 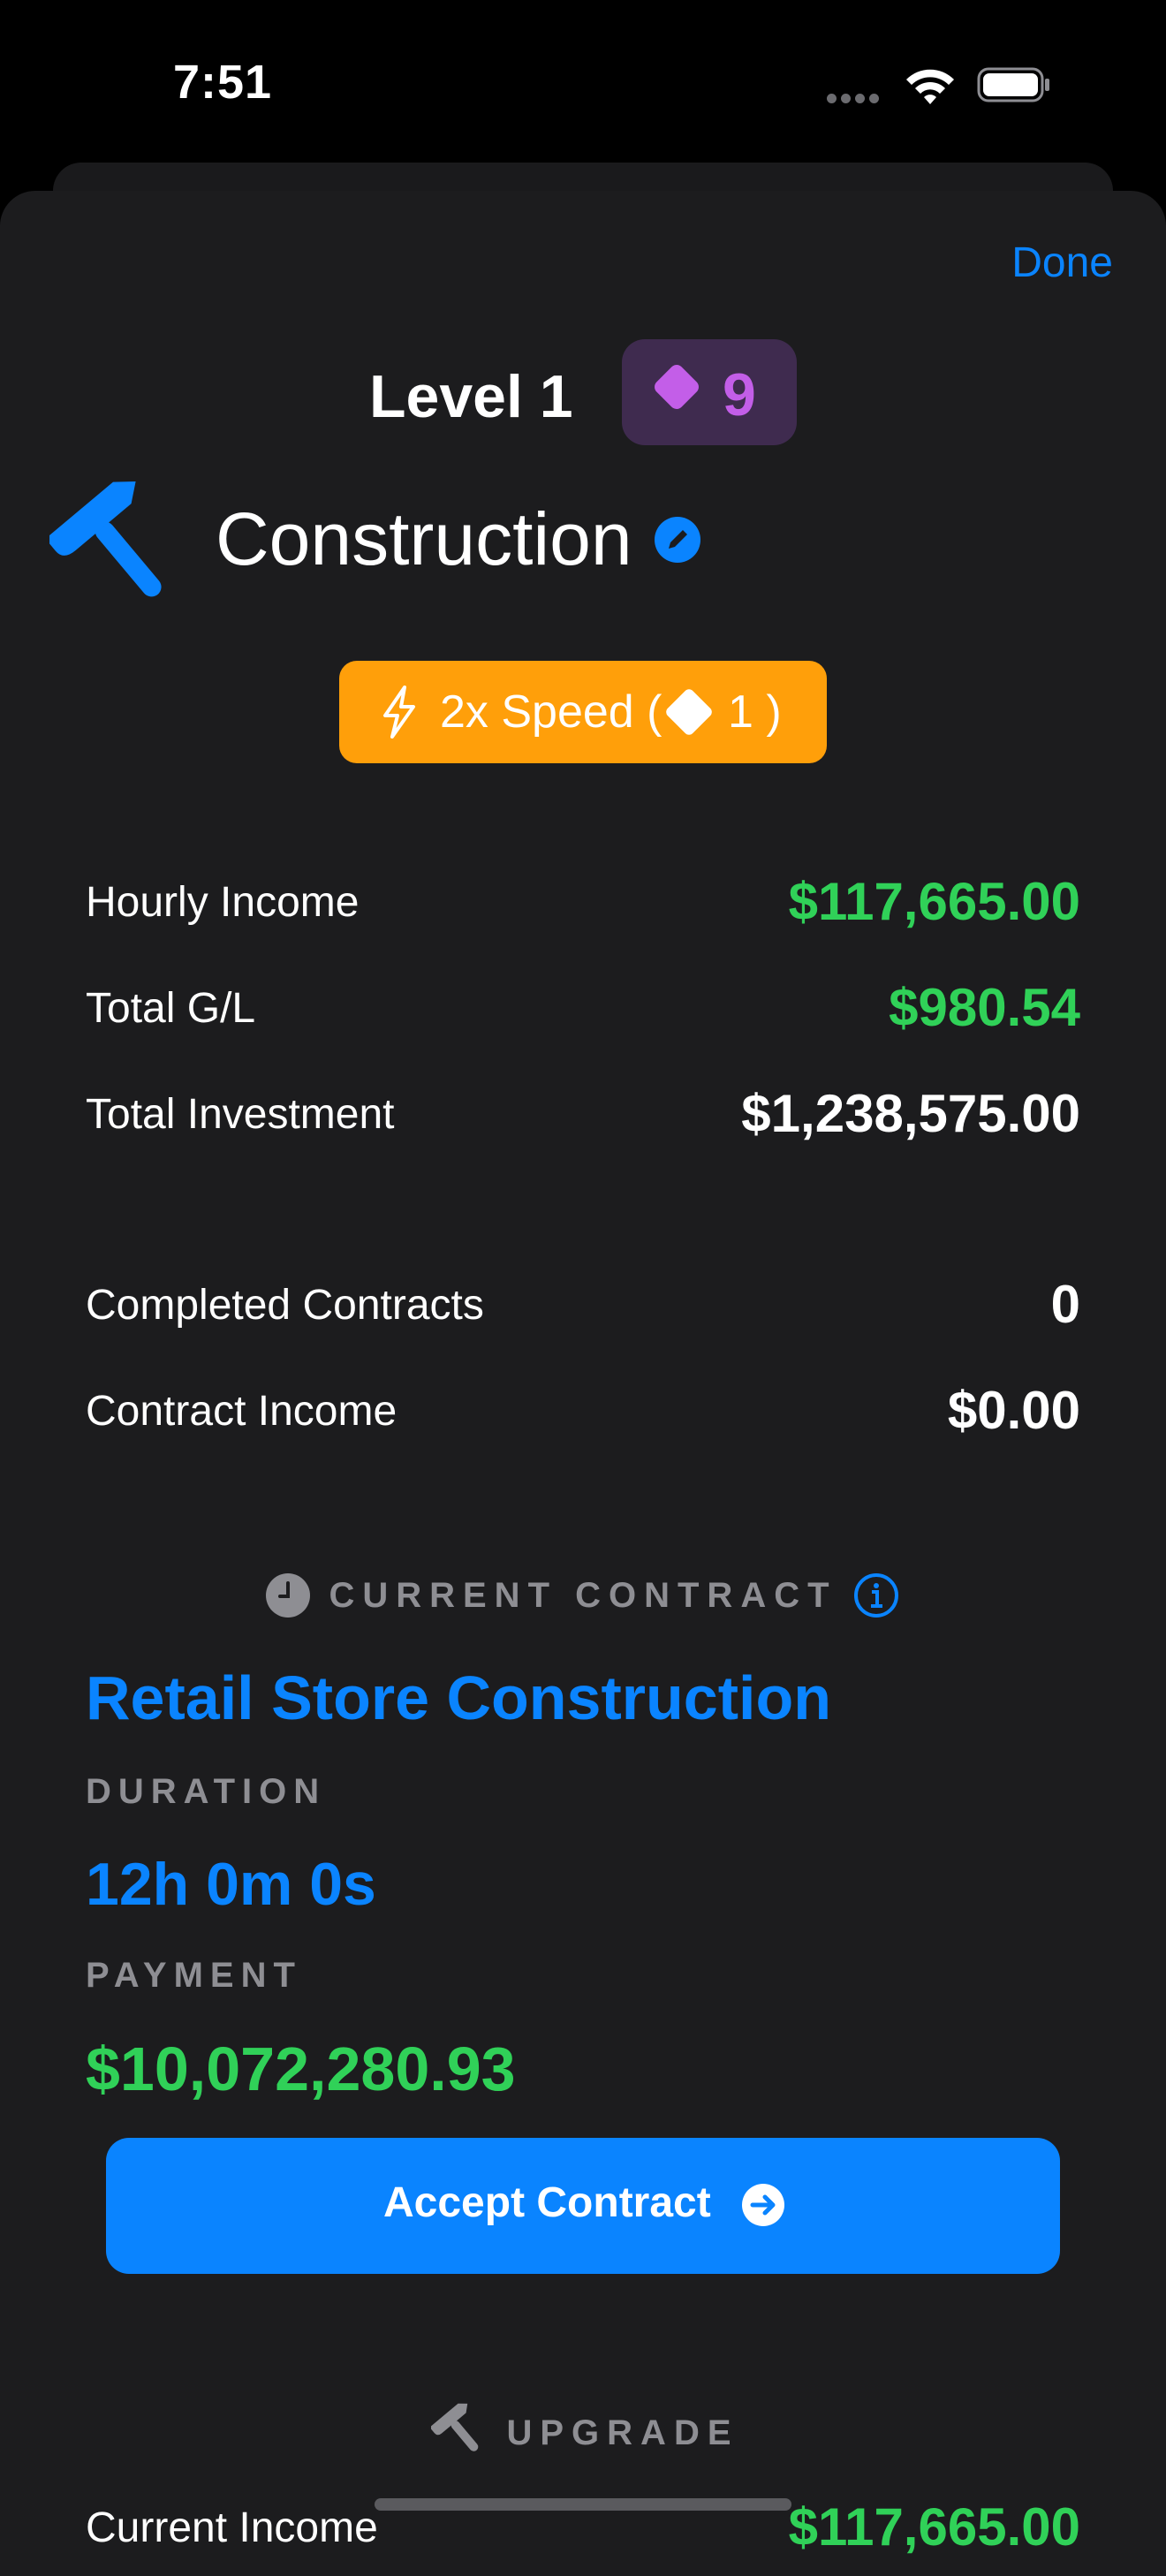 What do you see at coordinates (171, 1009) in the screenshot?
I see `stat-label: Total G/L` at bounding box center [171, 1009].